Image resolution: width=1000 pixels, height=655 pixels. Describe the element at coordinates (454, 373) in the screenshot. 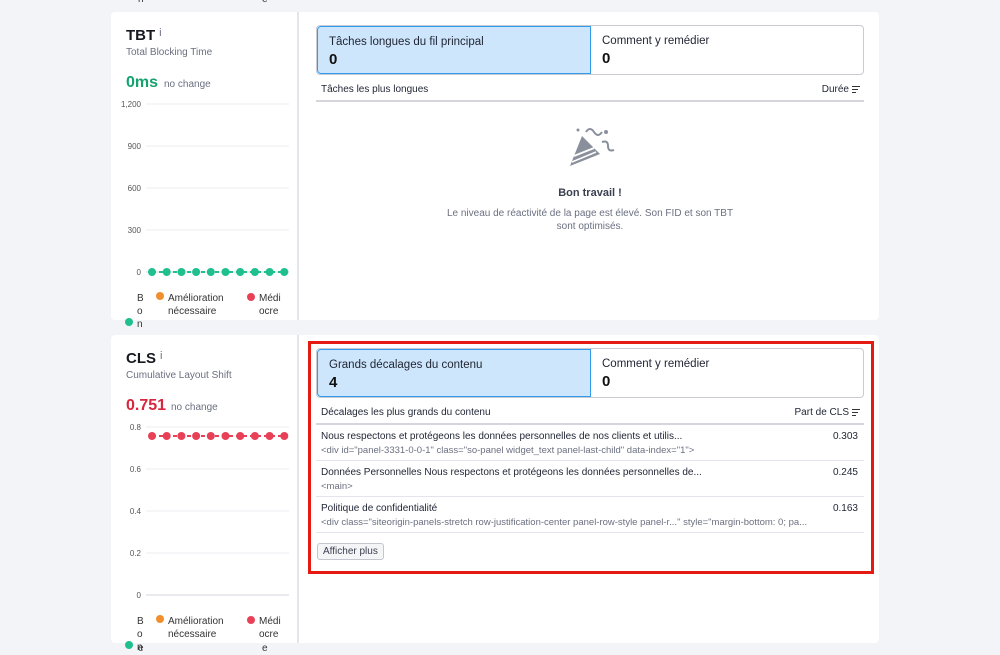

I see `tab-large-shifts: Grands décalages du contenu 4` at that location.